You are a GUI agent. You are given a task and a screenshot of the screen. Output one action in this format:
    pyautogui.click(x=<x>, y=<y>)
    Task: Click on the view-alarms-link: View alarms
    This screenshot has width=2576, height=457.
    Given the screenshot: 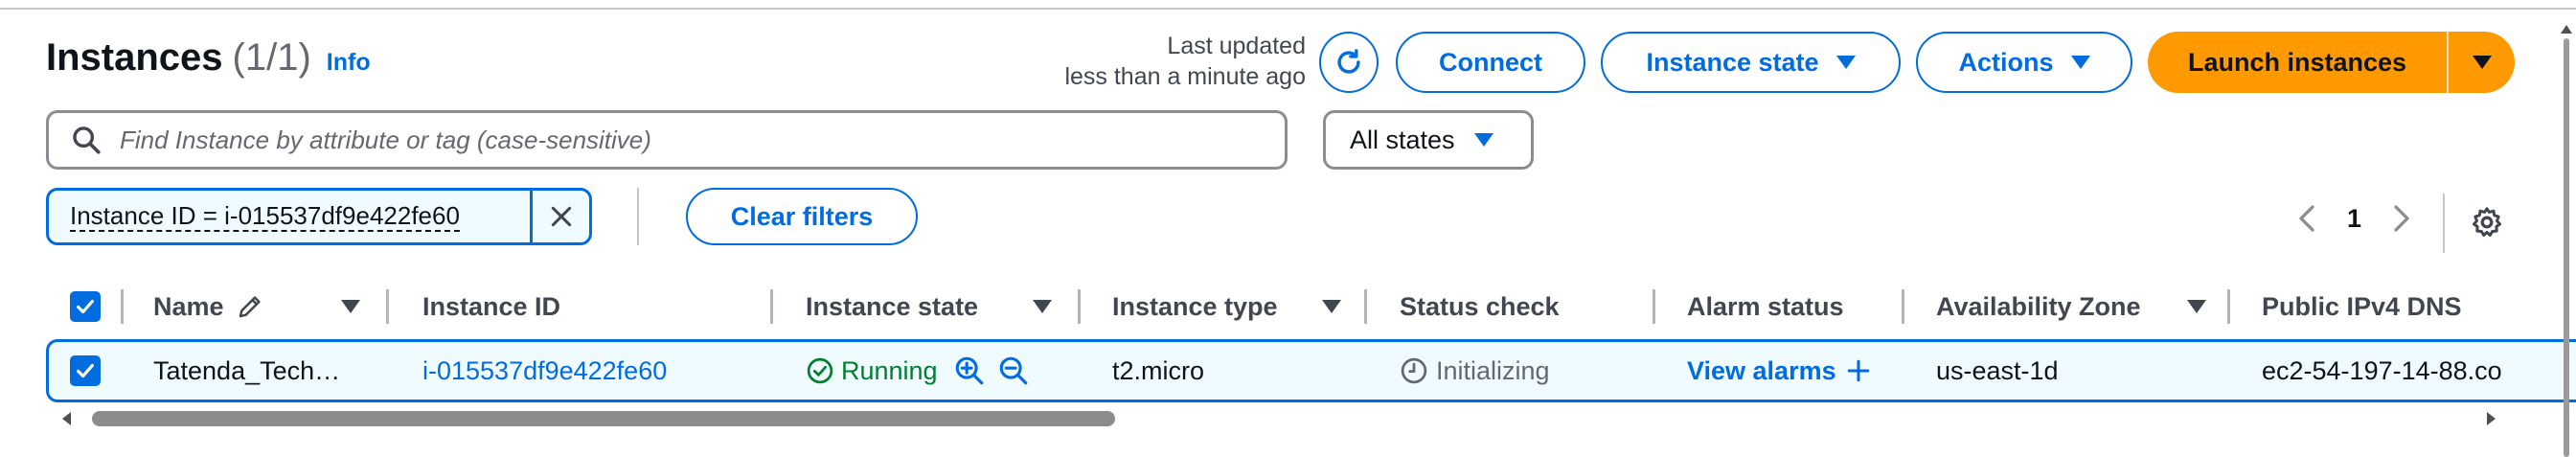 What is the action you would take?
    pyautogui.click(x=1779, y=371)
    